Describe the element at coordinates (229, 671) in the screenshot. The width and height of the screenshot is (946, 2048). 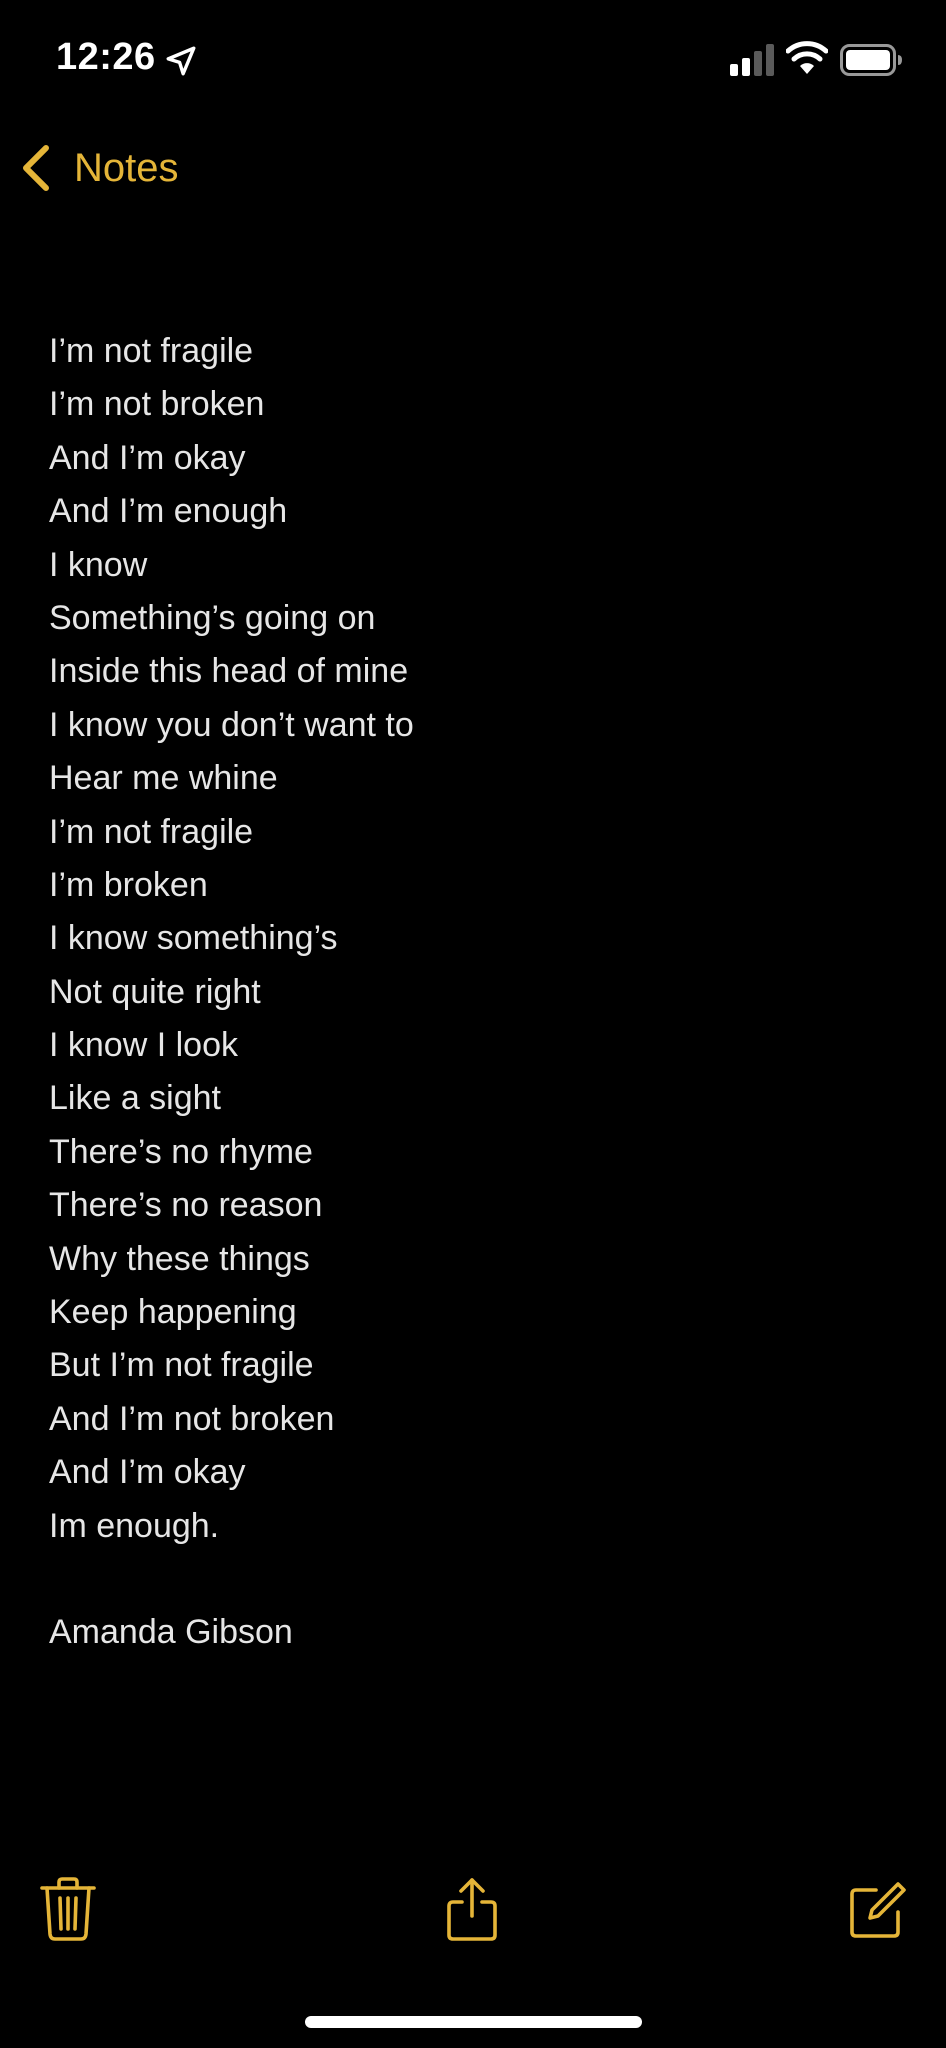
I see `note-line: Inside this head of mine` at that location.